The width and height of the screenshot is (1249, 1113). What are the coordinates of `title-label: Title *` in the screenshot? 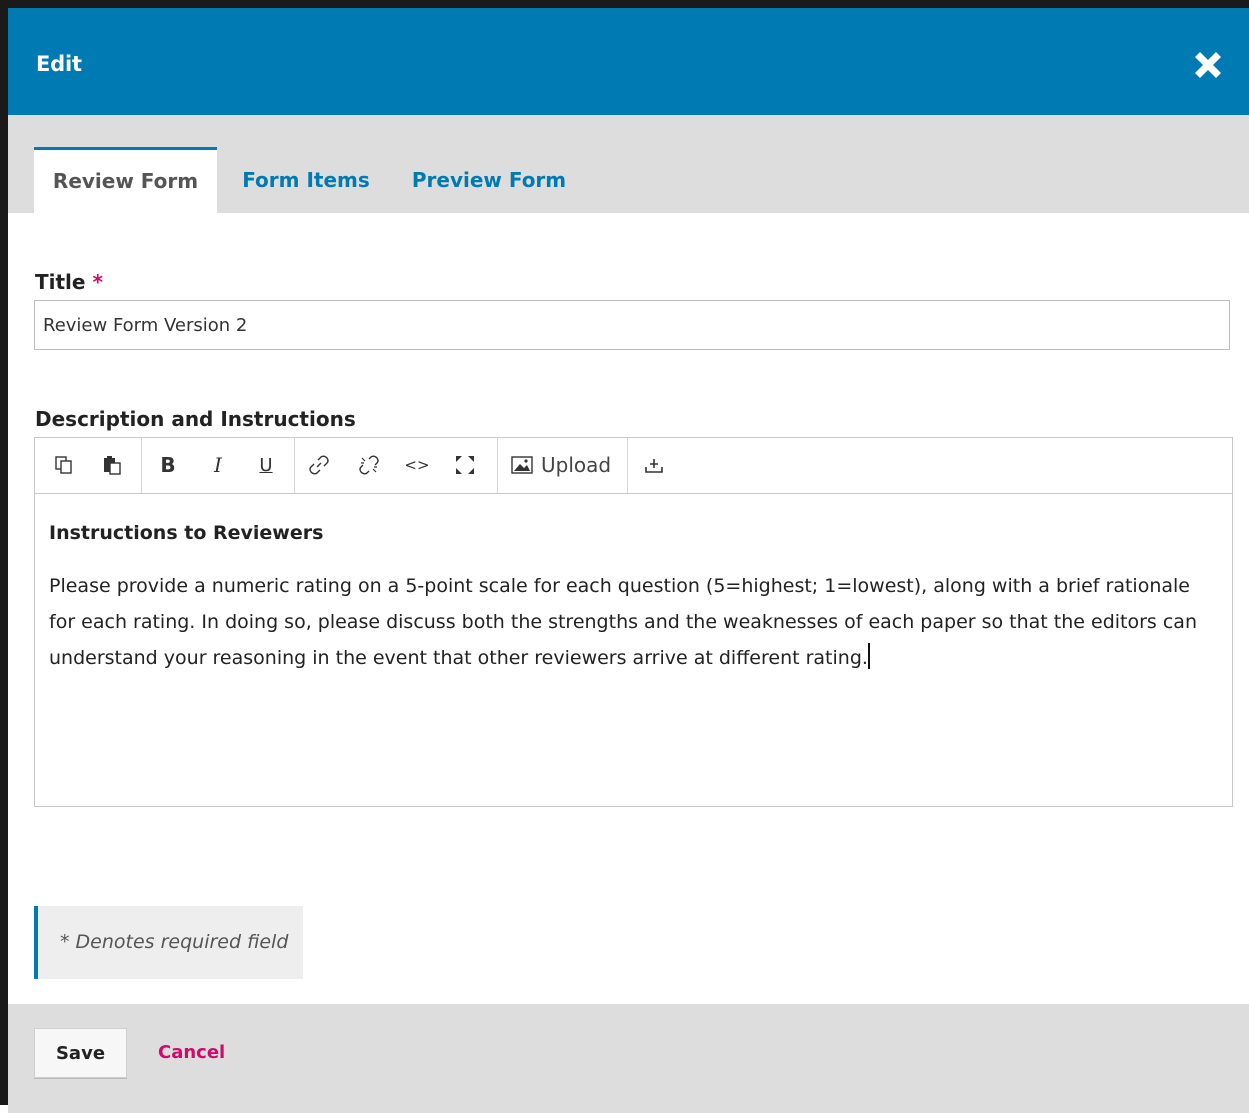 It's located at (69, 282).